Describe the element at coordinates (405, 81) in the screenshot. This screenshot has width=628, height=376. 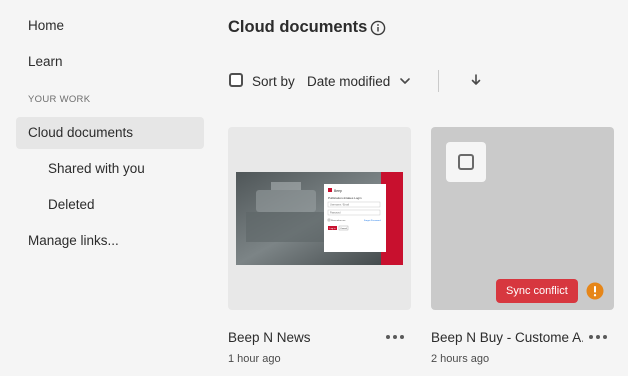
I see `chevron-down-icon` at that location.